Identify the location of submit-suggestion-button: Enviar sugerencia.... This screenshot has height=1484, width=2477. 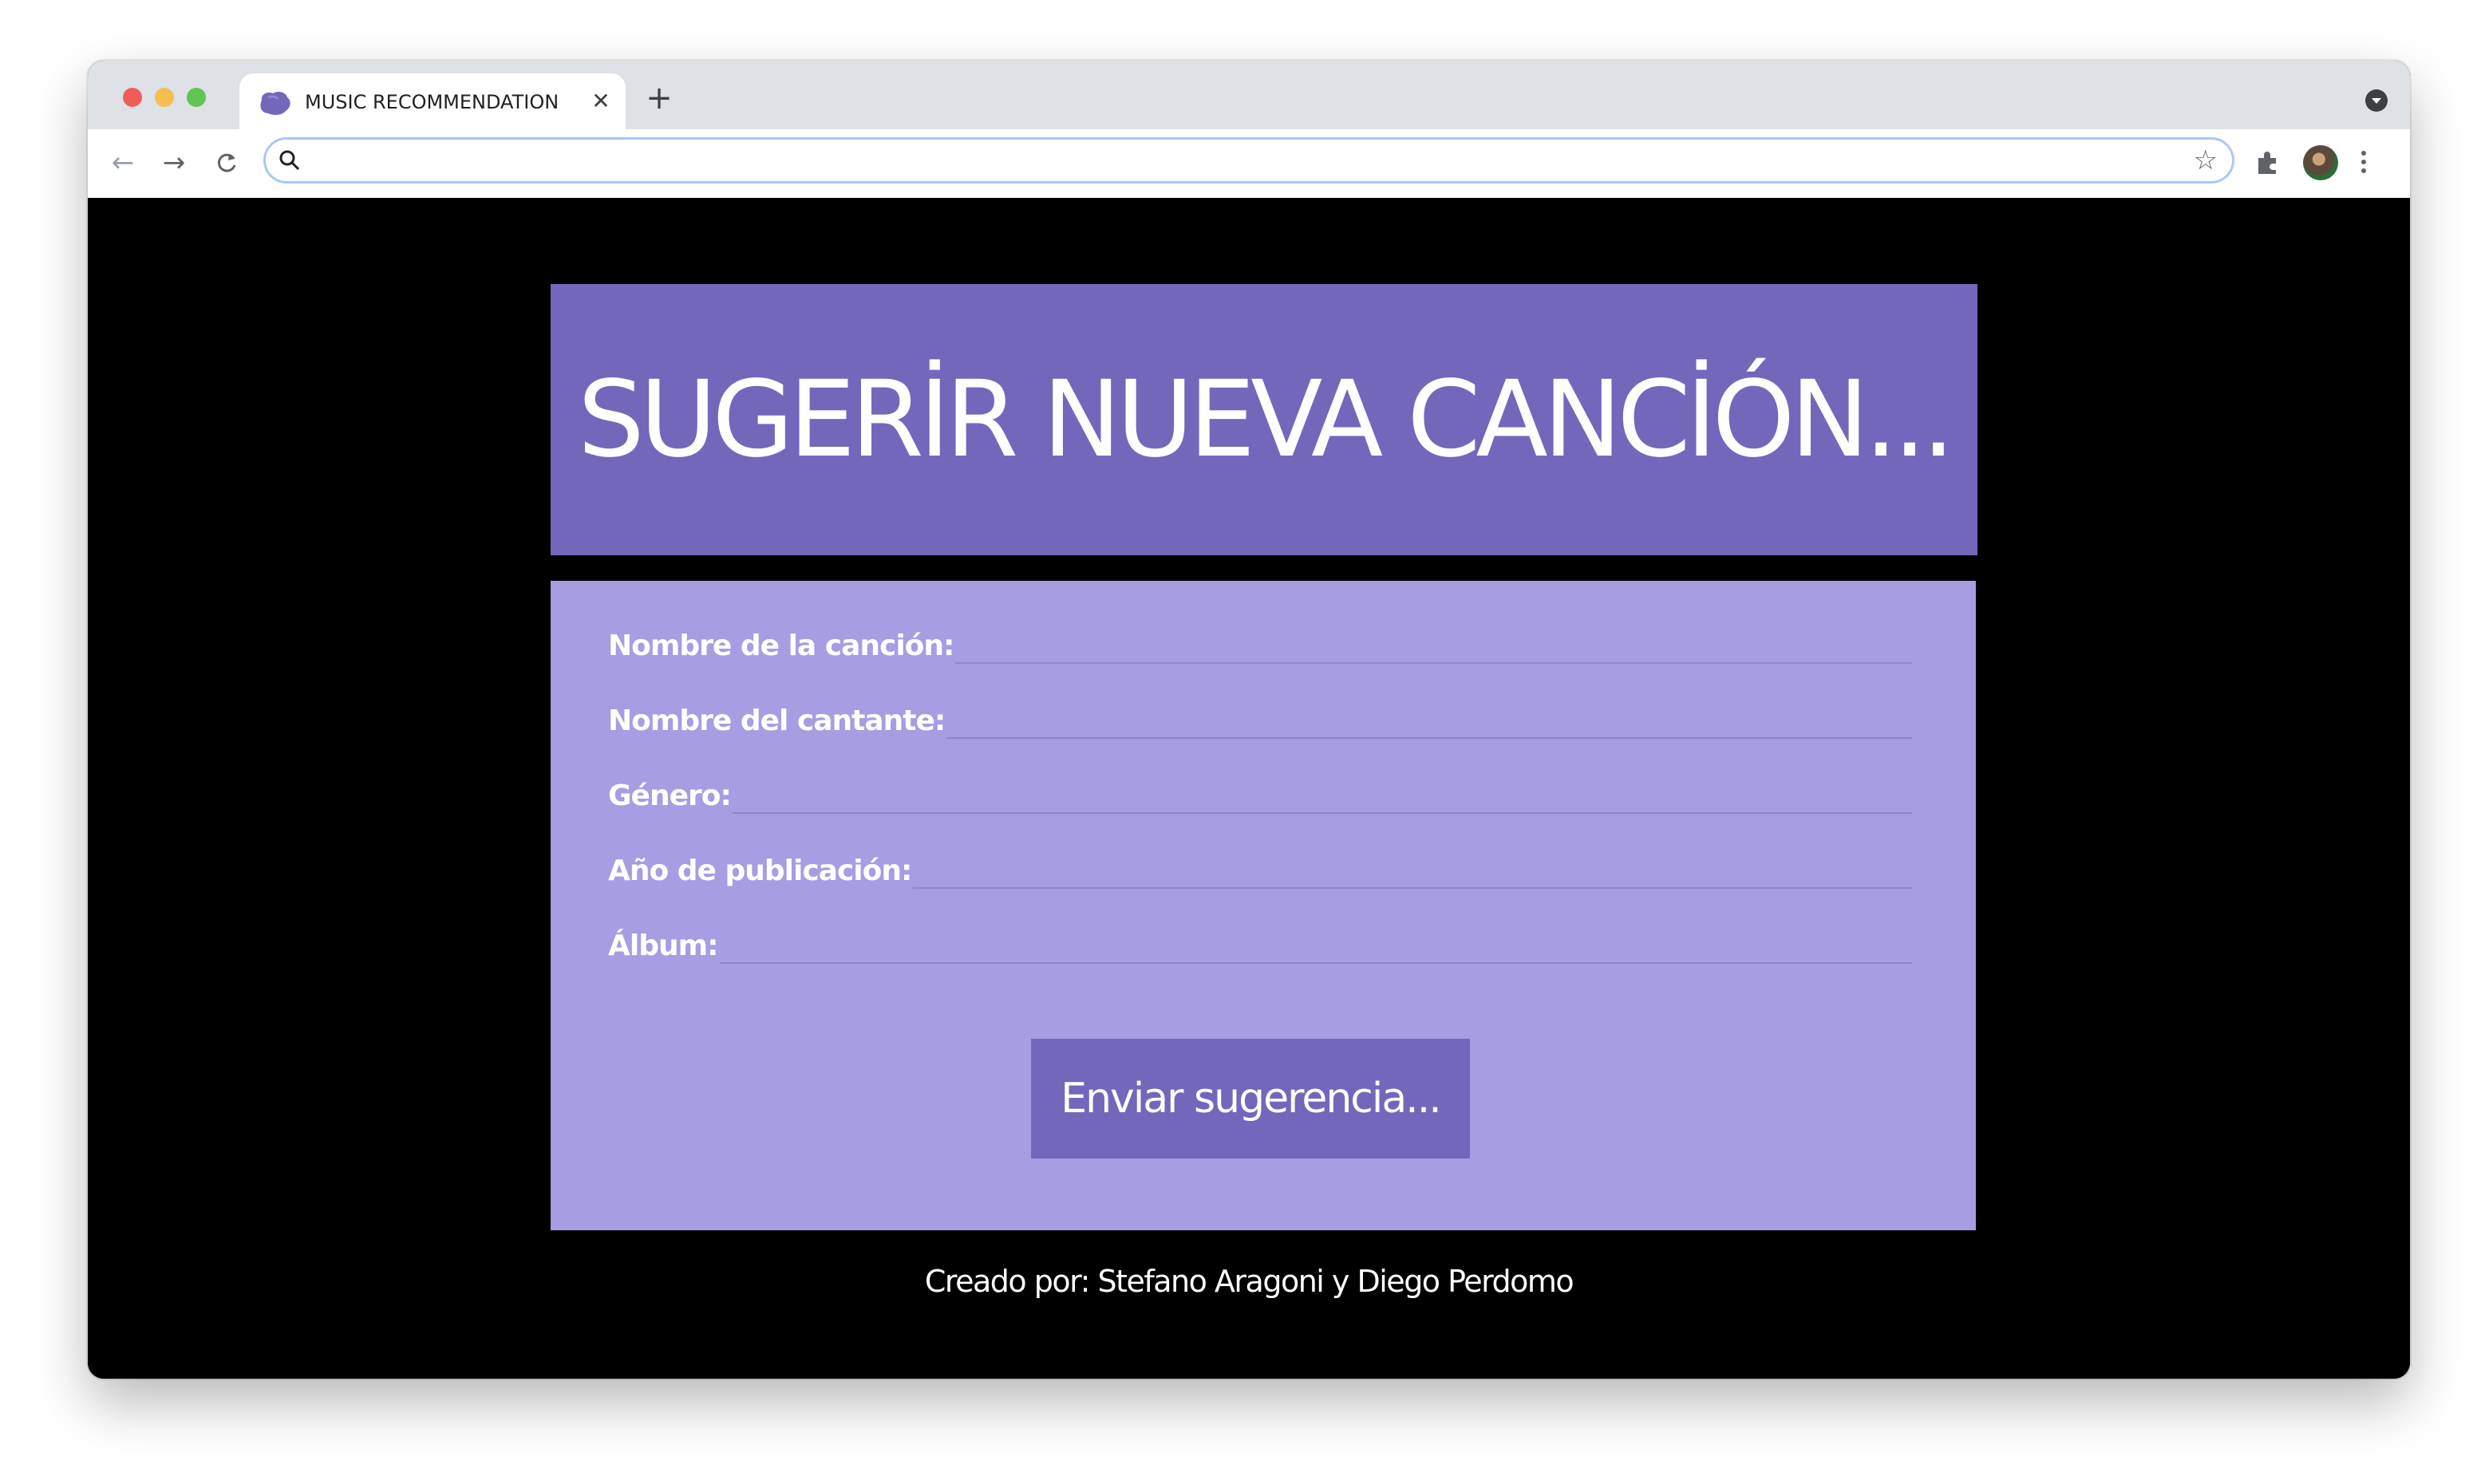
(1250, 1098).